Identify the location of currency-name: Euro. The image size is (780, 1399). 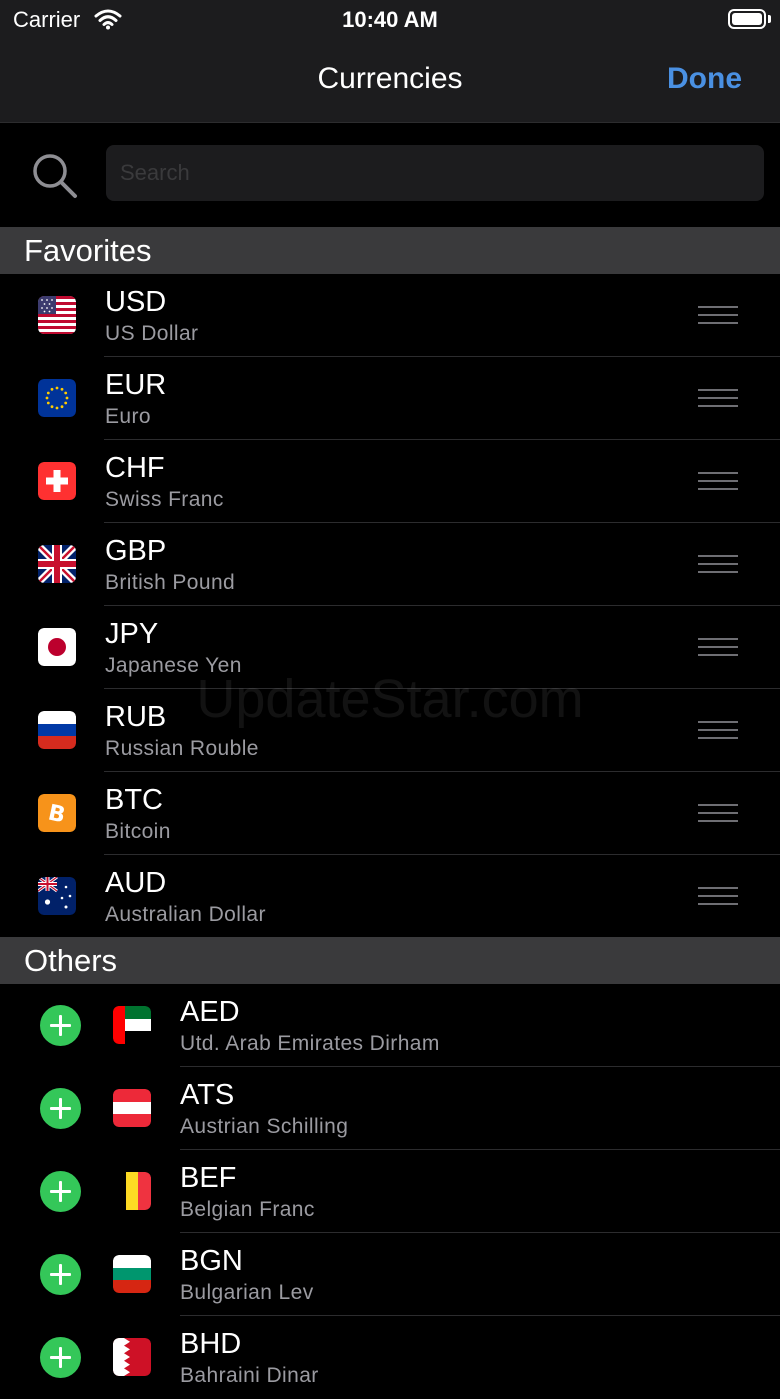
(128, 416).